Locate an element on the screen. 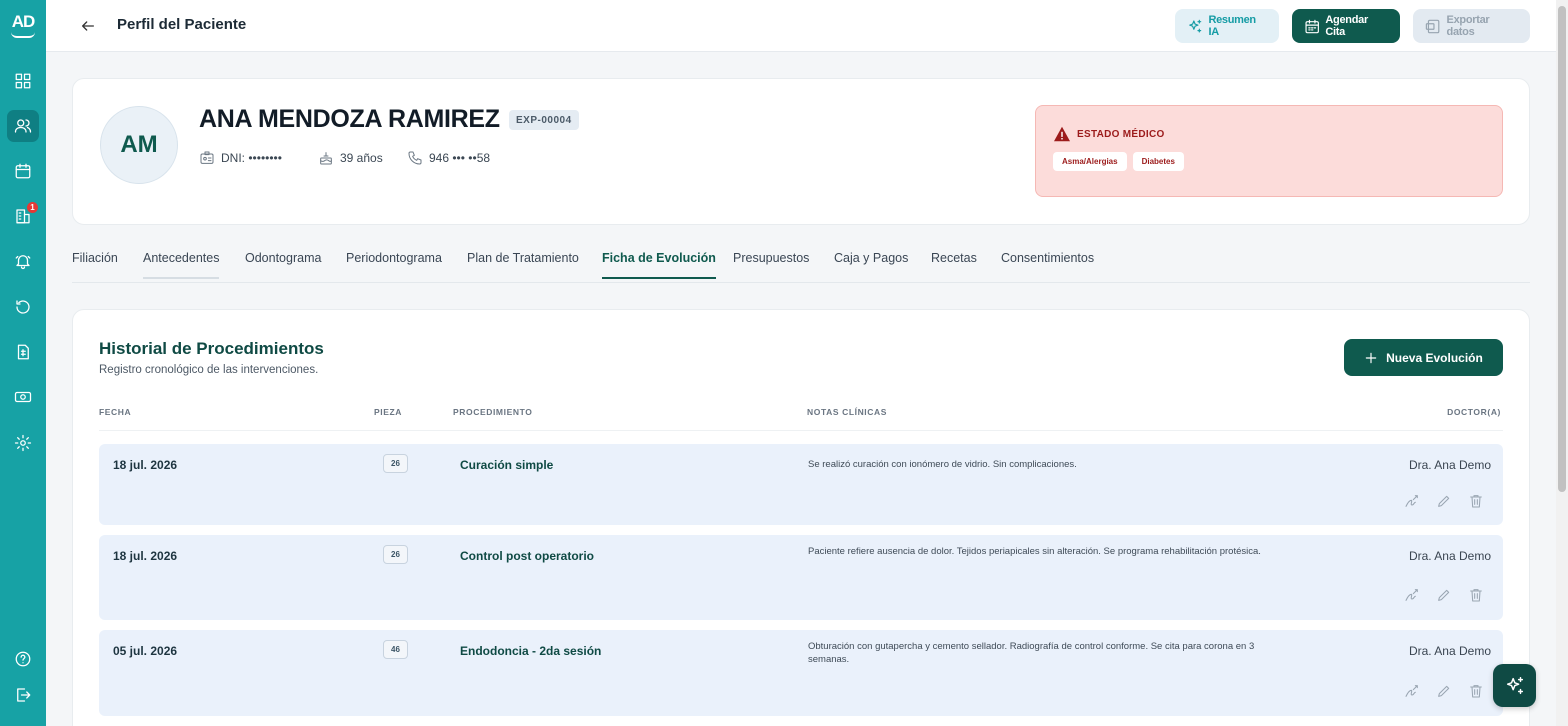 This screenshot has height=726, width=1568. row-piece-badge: 26 is located at coordinates (395, 463).